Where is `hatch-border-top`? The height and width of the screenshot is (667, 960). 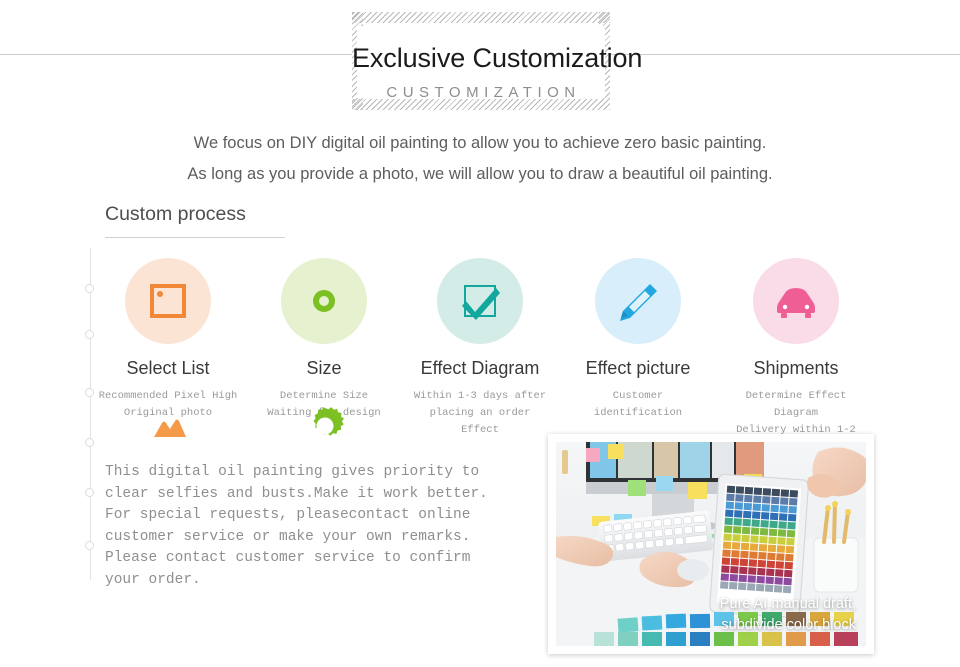 hatch-border-top is located at coordinates (481, 17).